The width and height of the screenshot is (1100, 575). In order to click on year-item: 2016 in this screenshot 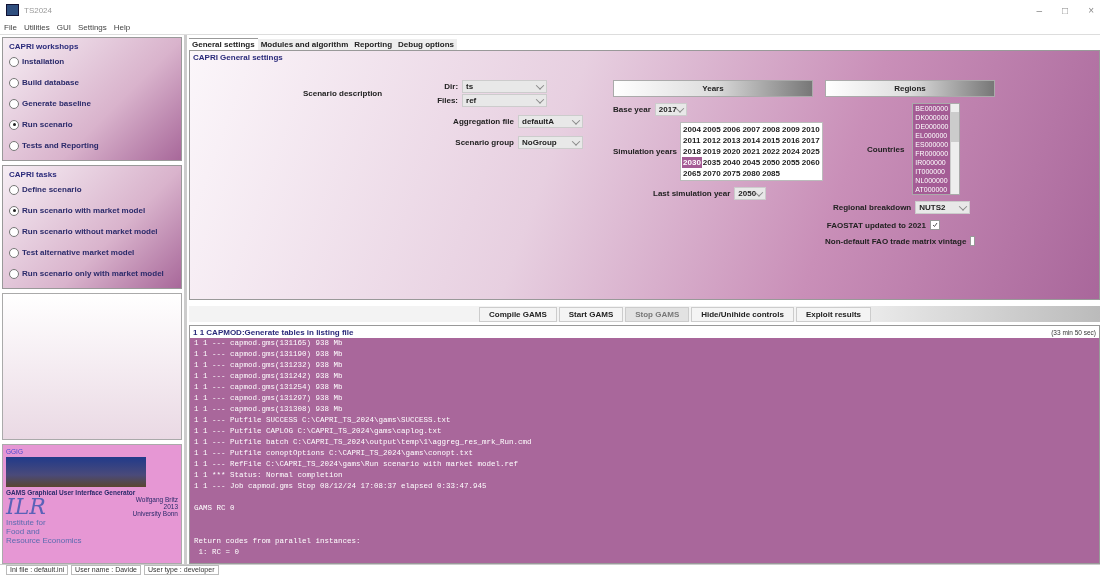, I will do `click(791, 140)`.